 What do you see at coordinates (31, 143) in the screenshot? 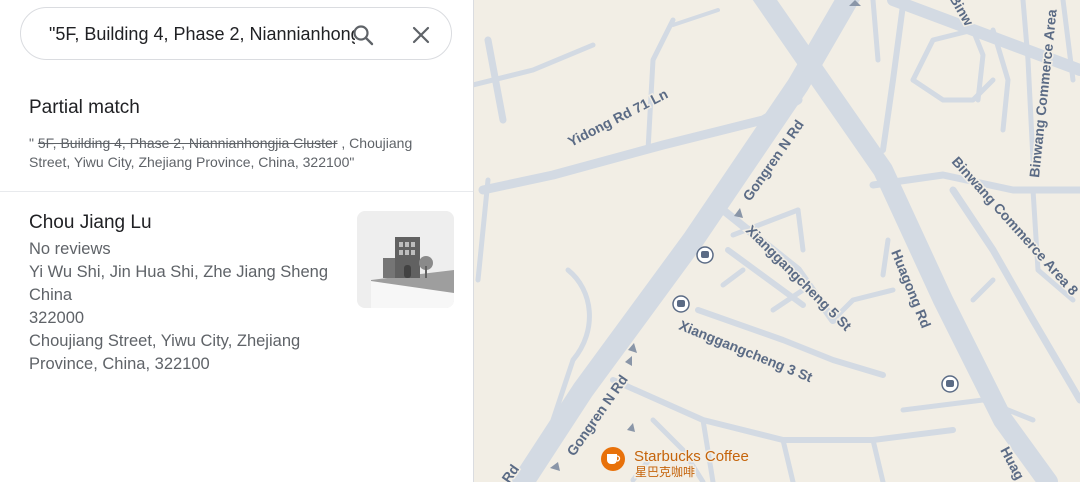
I see `partial-match-quote: "` at bounding box center [31, 143].